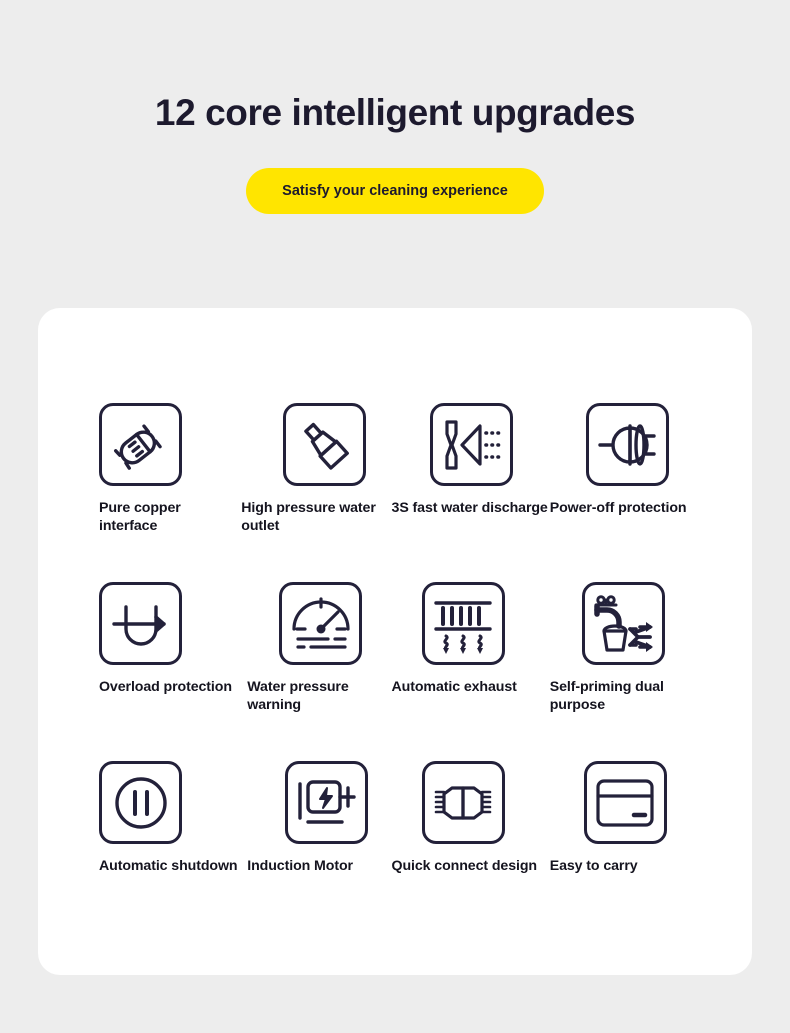  I want to click on feature-label: Easy to carry, so click(593, 866).